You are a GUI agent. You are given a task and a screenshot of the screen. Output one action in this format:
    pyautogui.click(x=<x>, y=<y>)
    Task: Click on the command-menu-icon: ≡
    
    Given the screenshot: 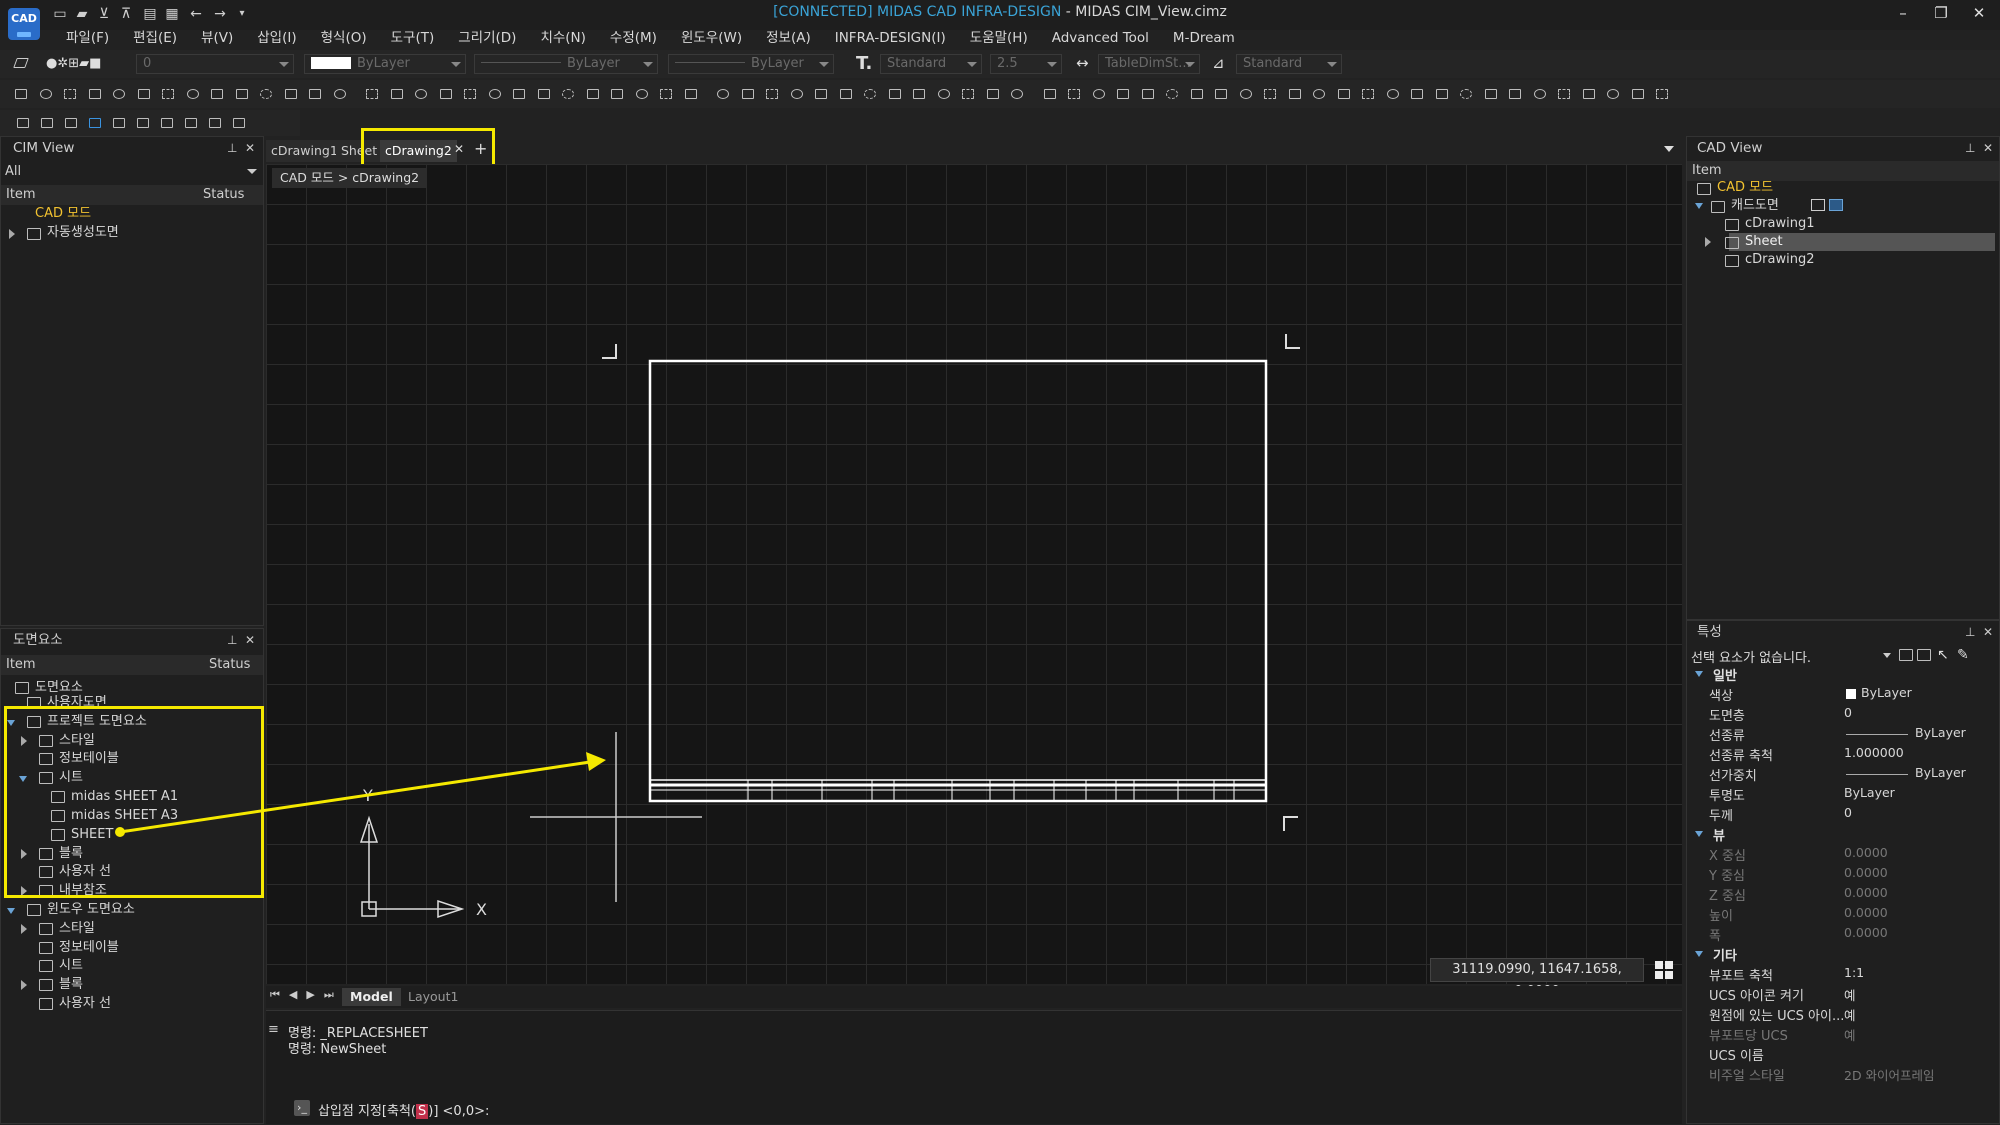 What is the action you would take?
    pyautogui.click(x=273, y=1029)
    